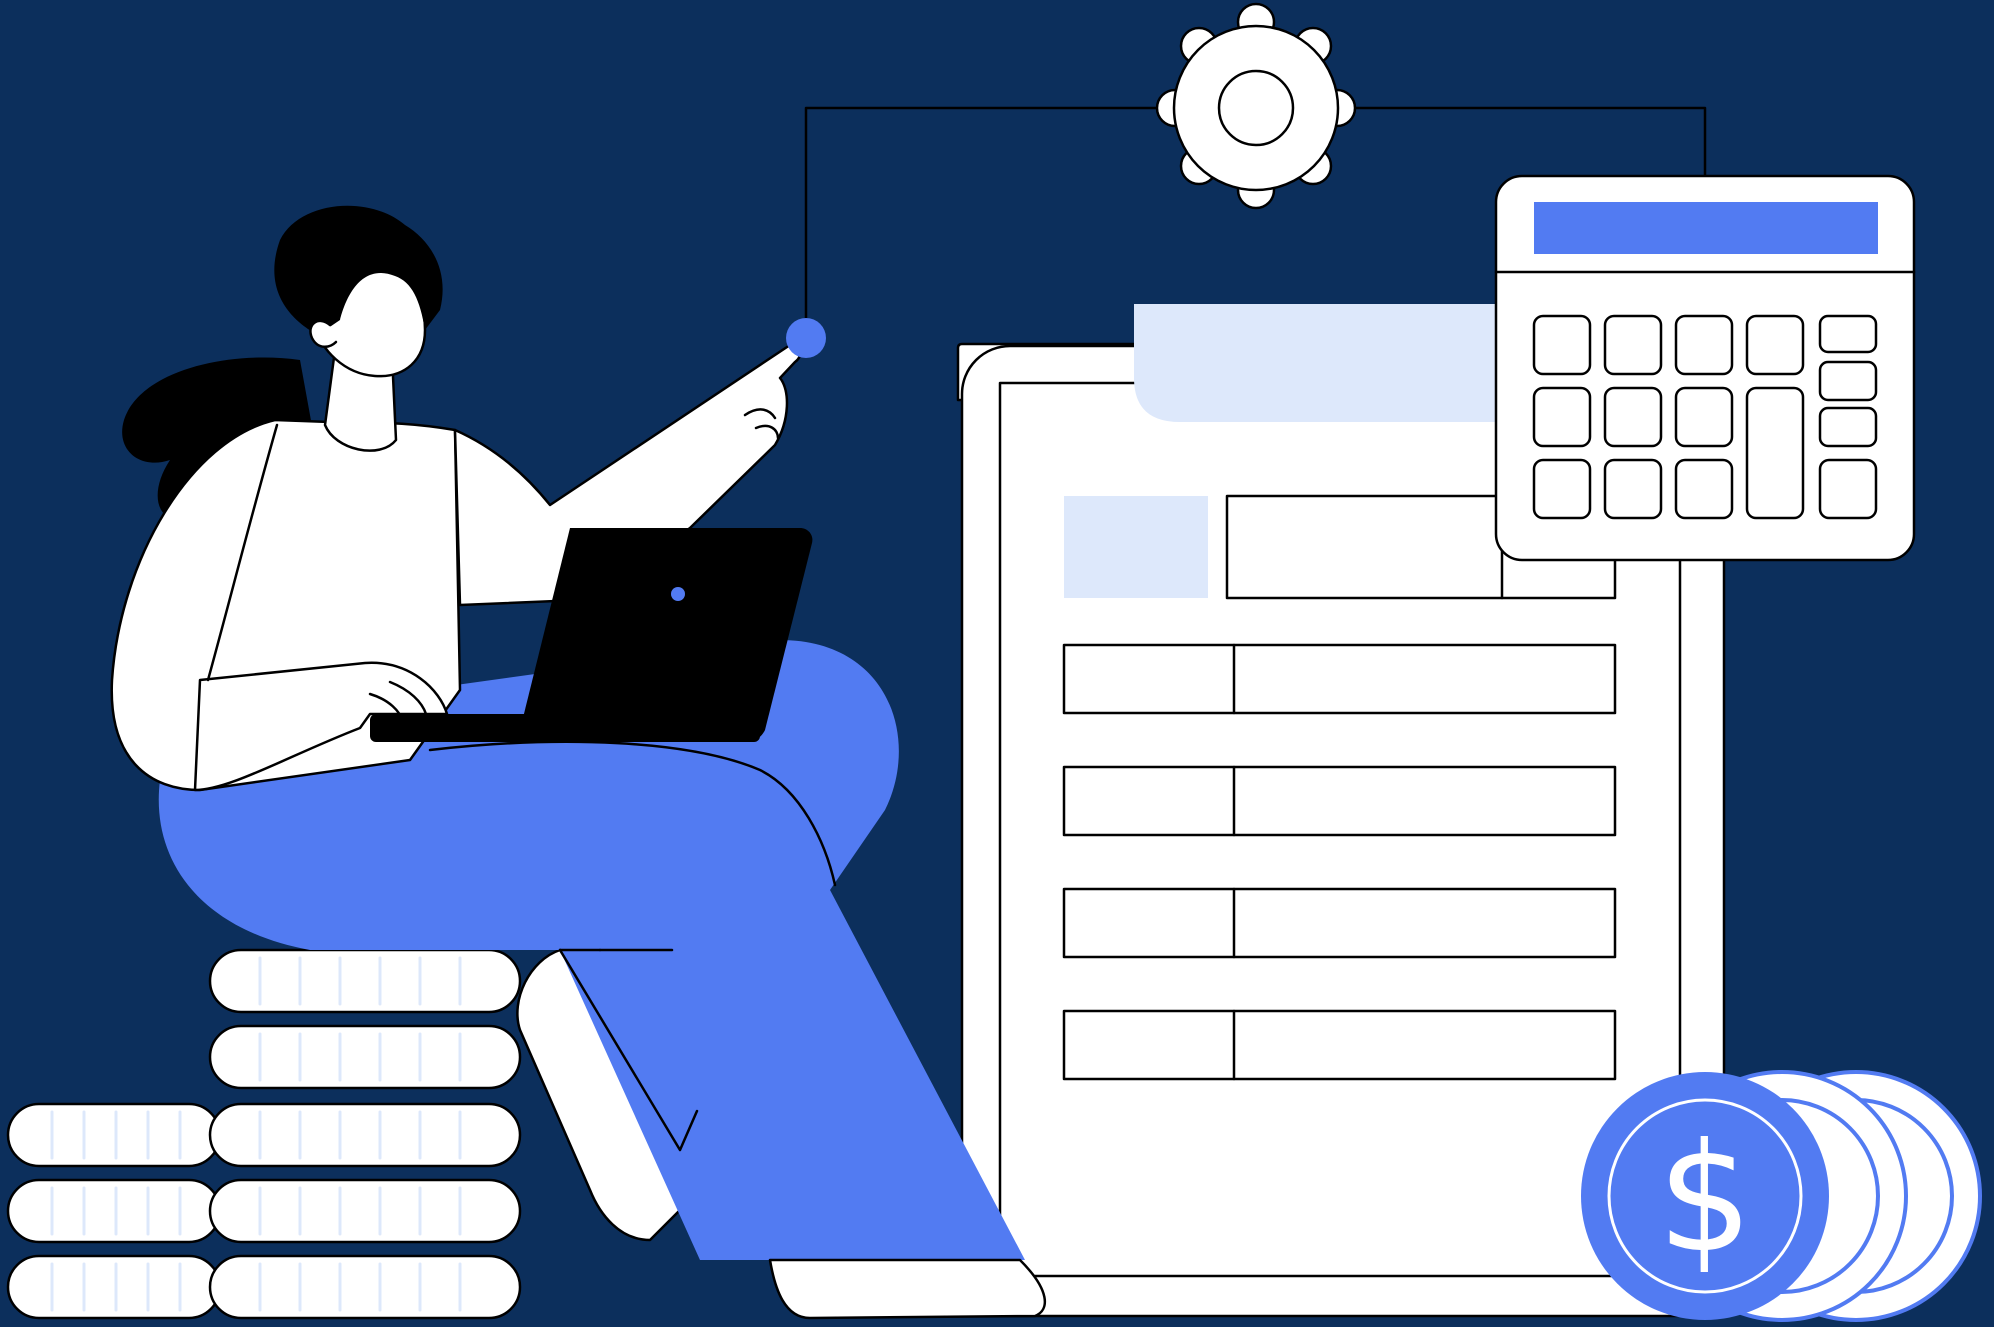 This screenshot has width=1994, height=1327. I want to click on coin-icon: $, so click(1781, 1196).